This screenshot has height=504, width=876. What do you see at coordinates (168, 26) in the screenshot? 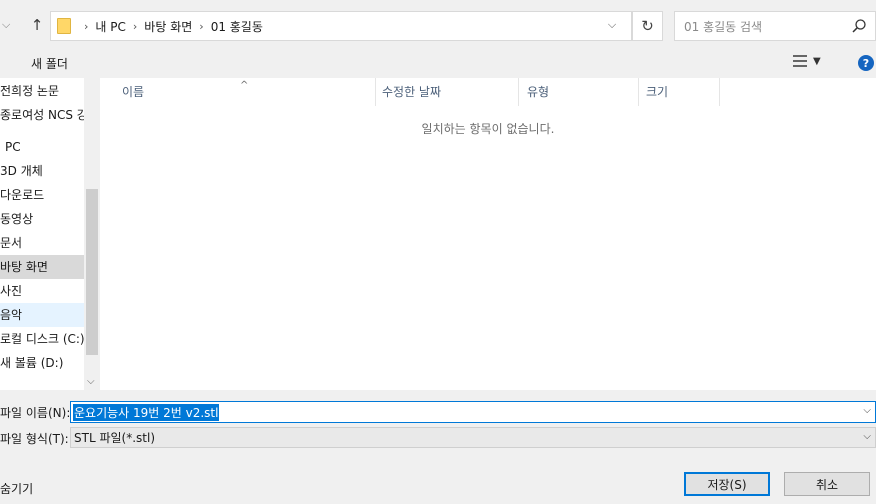
I see `breadcrumb-desktop: 바탕 화면` at bounding box center [168, 26].